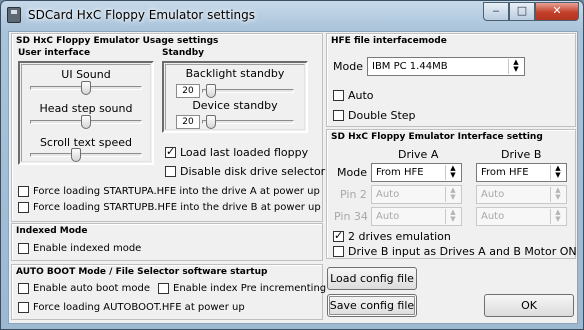 The width and height of the screenshot is (584, 330). I want to click on pin2-row-label: Pin 2, so click(353, 194).